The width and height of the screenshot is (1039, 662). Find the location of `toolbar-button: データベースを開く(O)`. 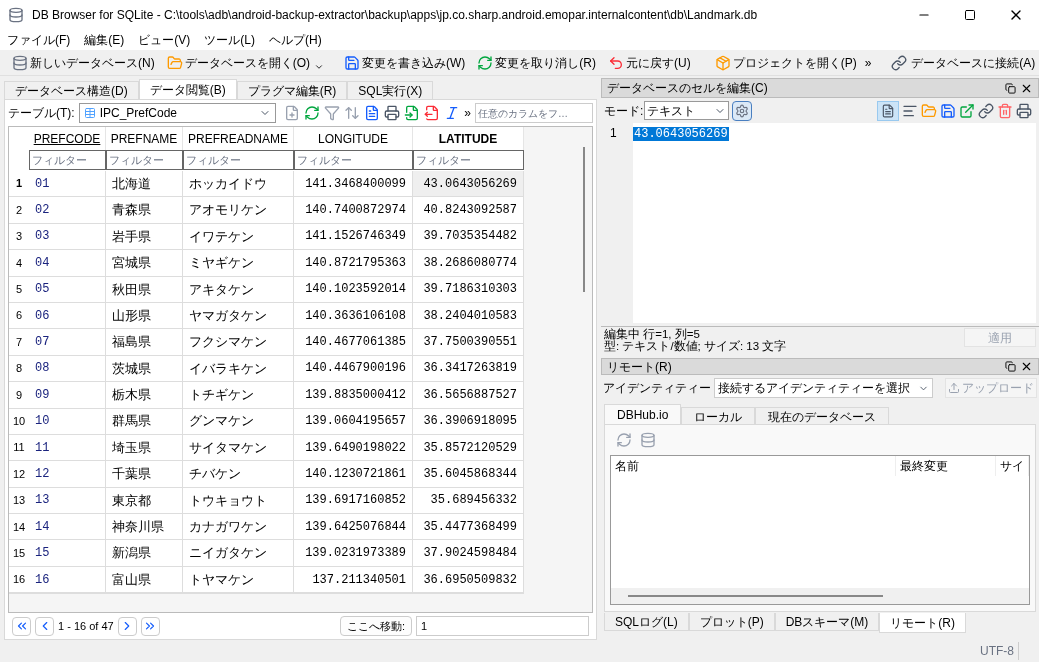

toolbar-button: データベースを開く(O) is located at coordinates (238, 62).